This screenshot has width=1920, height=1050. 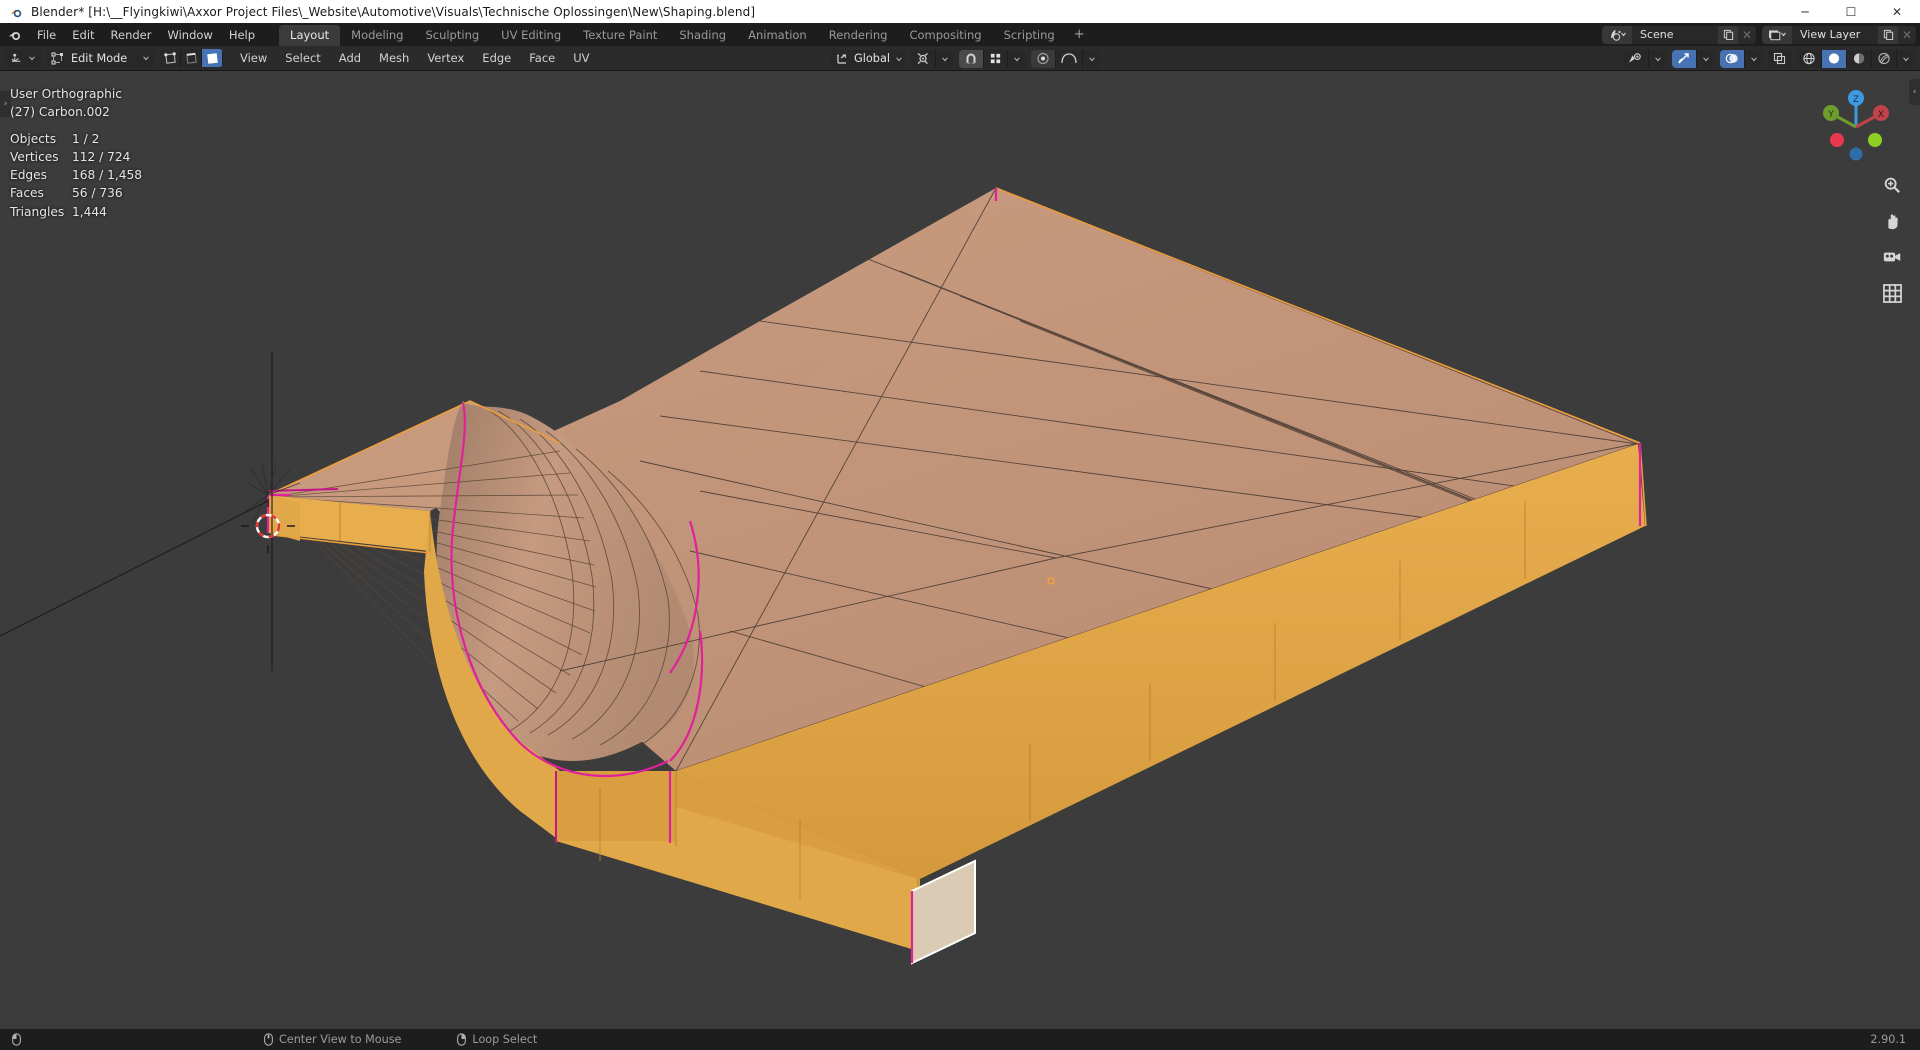 I want to click on snap-dropdown, so click(x=1017, y=59).